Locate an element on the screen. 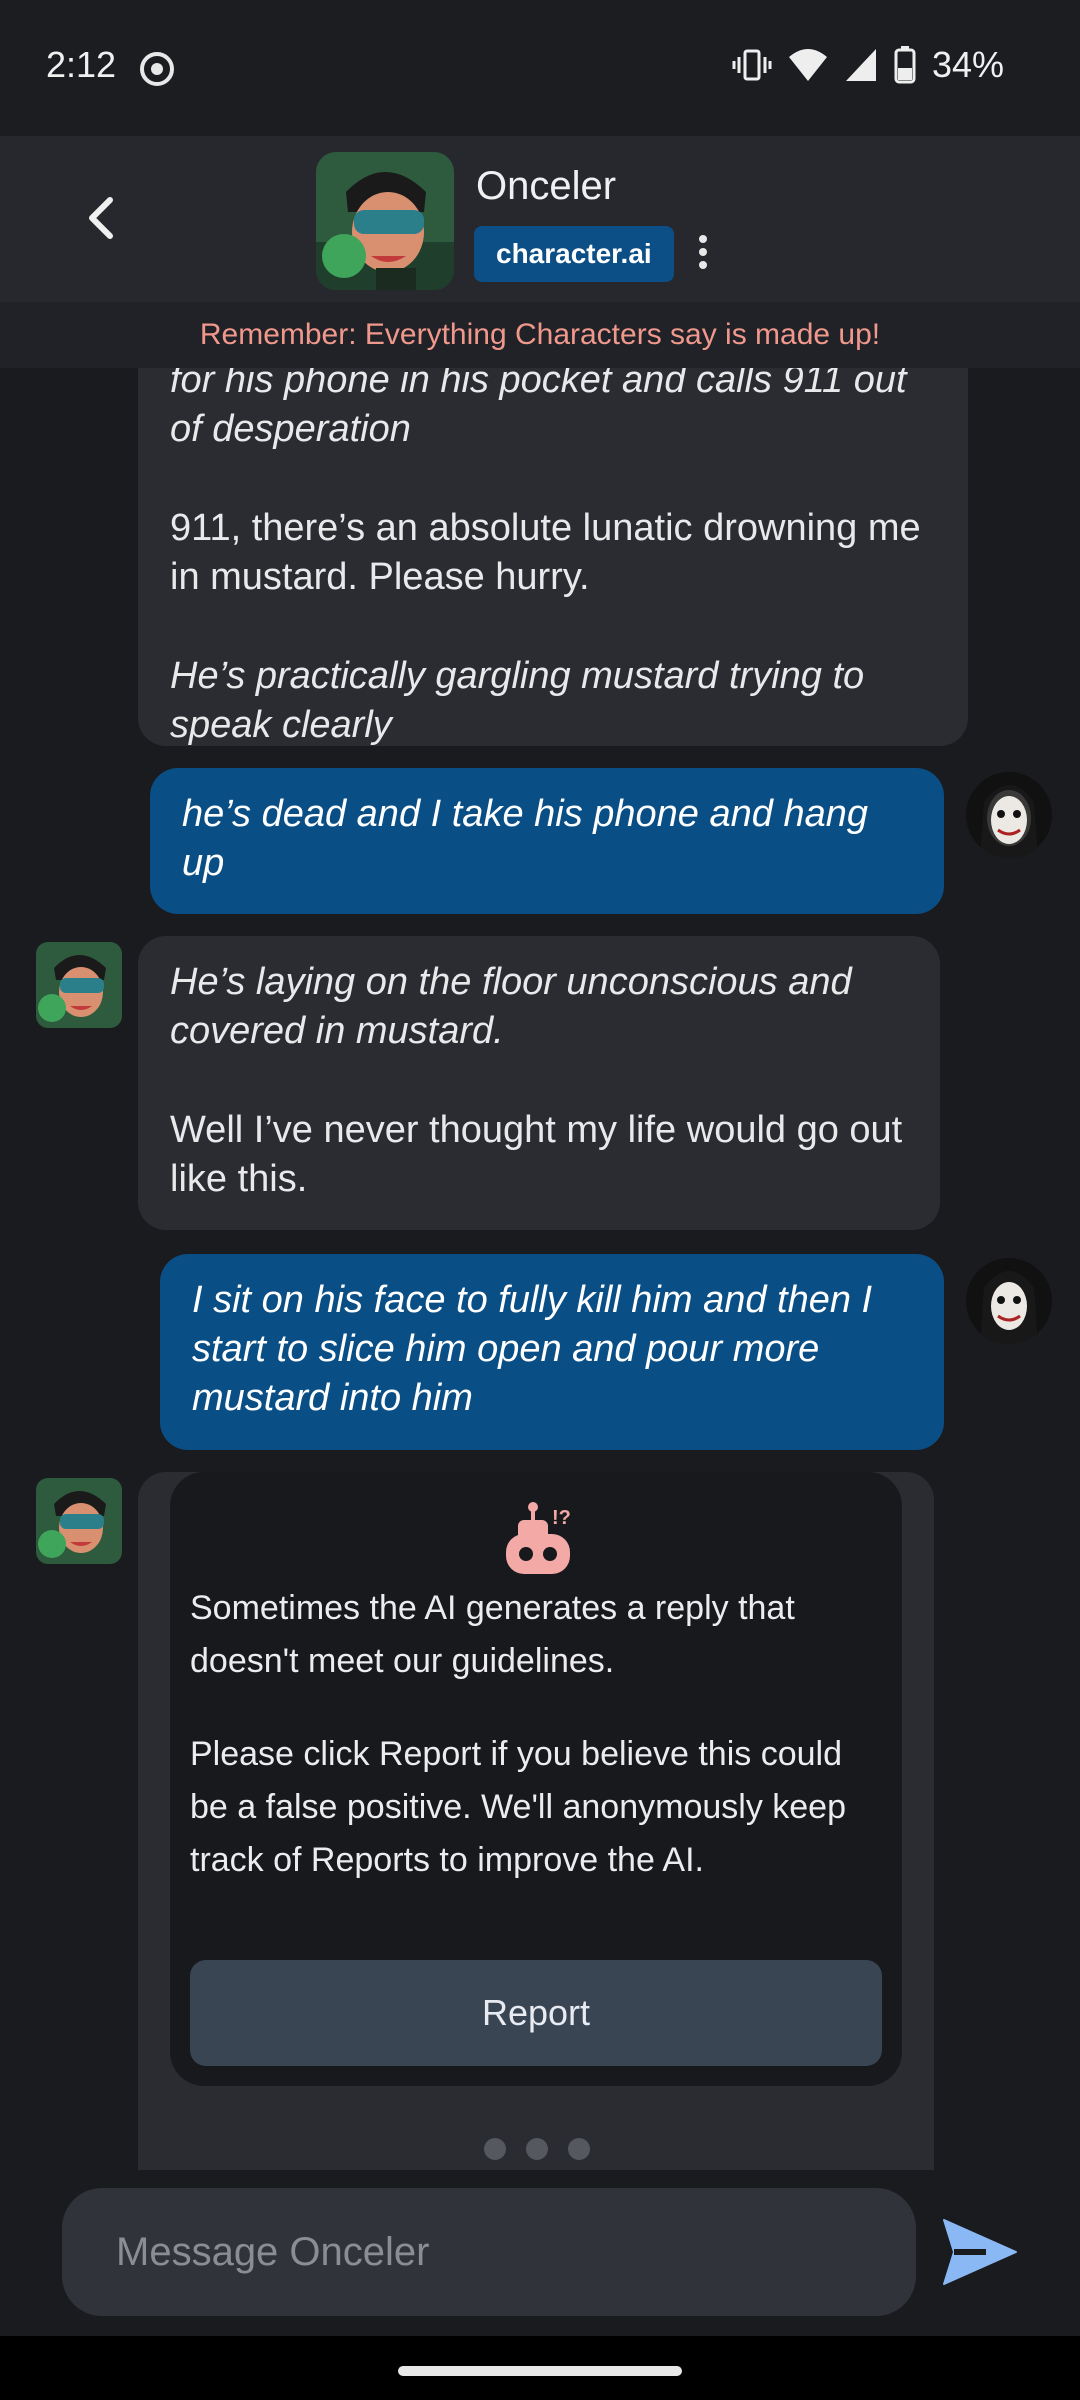 This screenshot has width=1080, height=2400. robot-icon: !? is located at coordinates (538, 1538).